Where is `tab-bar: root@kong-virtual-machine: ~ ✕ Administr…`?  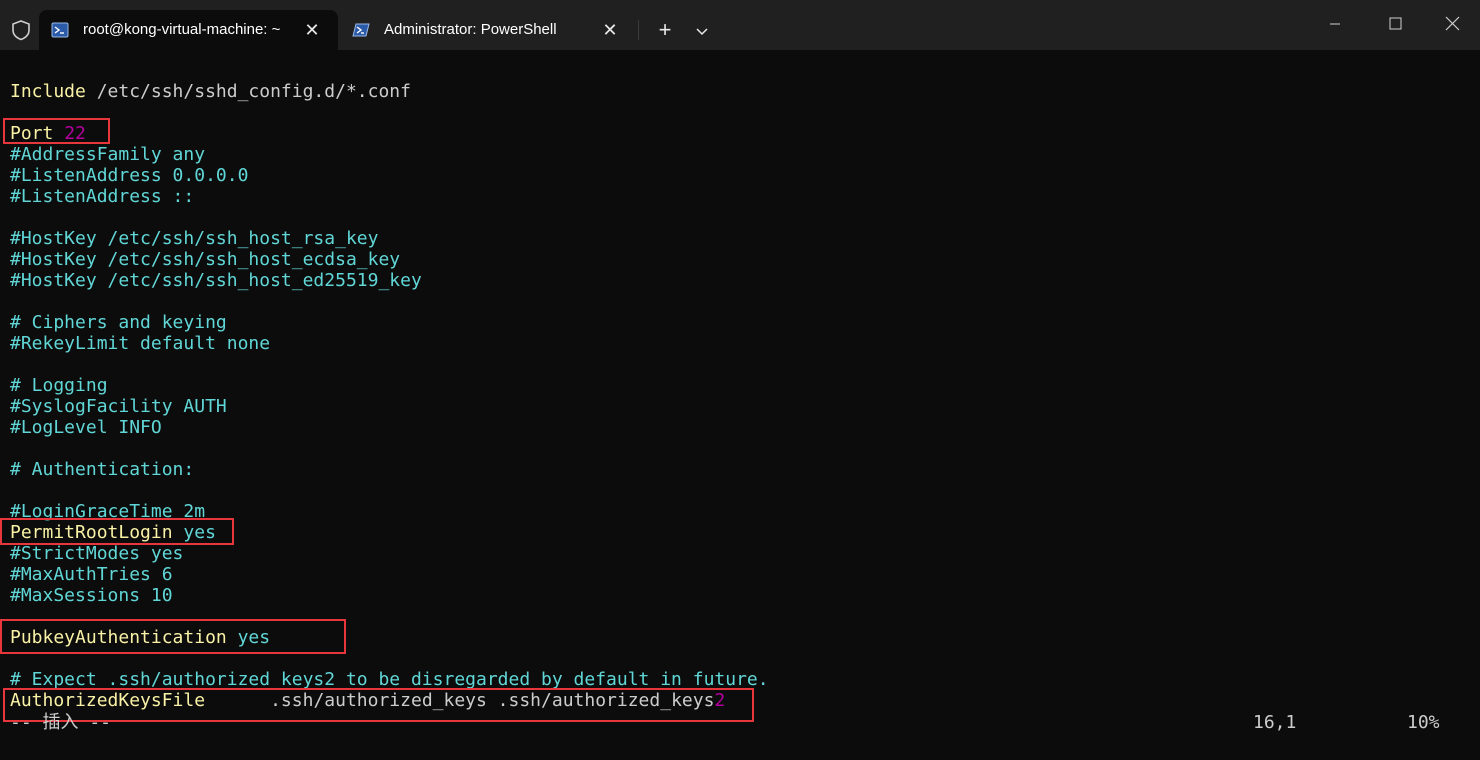
tab-bar: root@kong-virtual-machine: ~ ✕ Administr… is located at coordinates (740, 25).